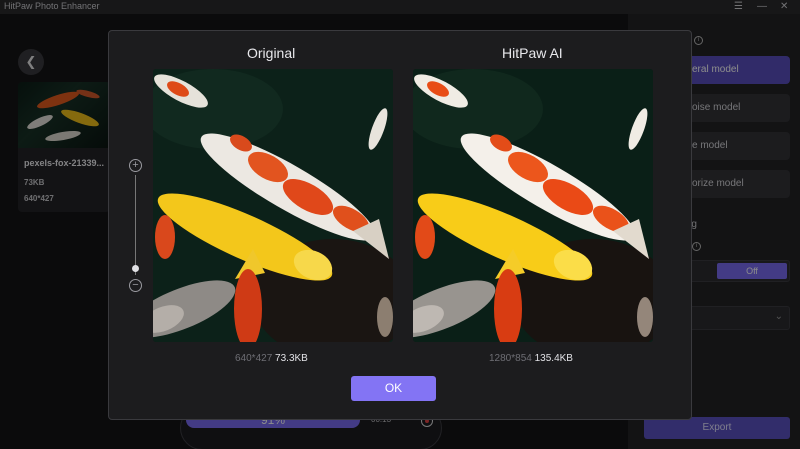 Image resolution: width=800 pixels, height=449 pixels. What do you see at coordinates (291, 358) in the screenshot?
I see `original-size: 73.3KB` at bounding box center [291, 358].